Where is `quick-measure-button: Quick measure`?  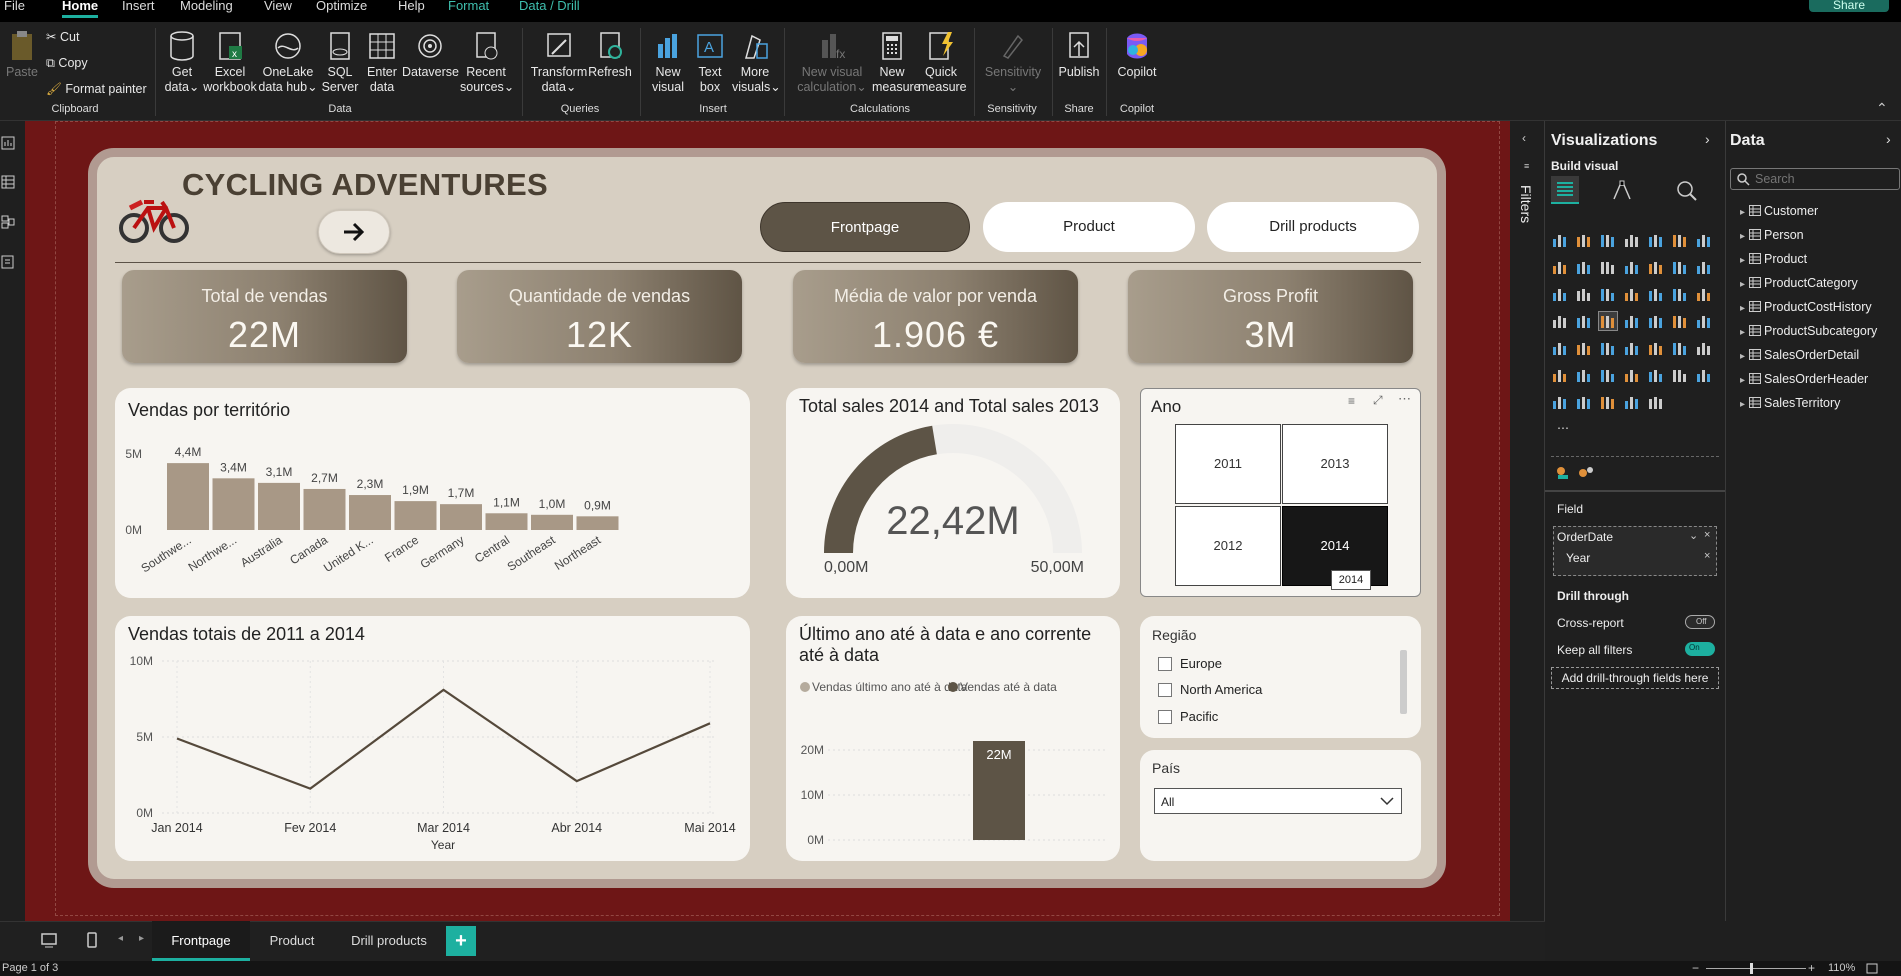
quick-measure-button: Quick measure is located at coordinates (942, 62).